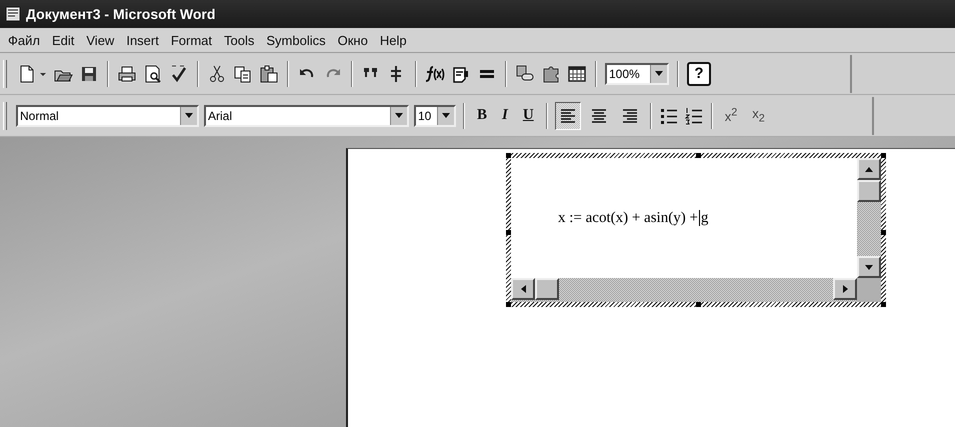 The image size is (955, 427). What do you see at coordinates (577, 74) in the screenshot?
I see `table-icon` at bounding box center [577, 74].